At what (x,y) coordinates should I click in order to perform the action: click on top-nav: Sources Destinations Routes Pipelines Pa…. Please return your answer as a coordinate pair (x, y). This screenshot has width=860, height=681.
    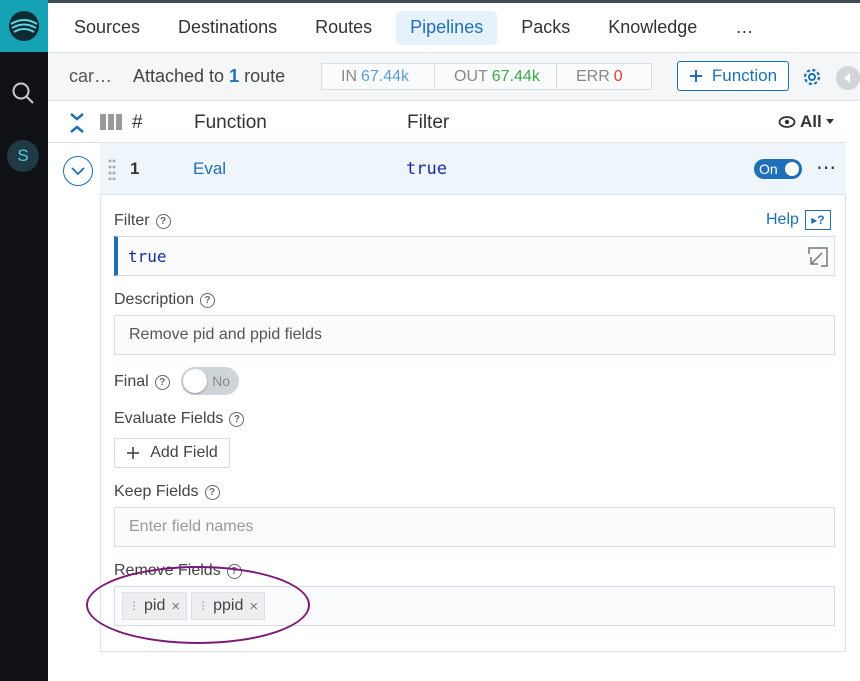
    Looking at the image, I should click on (454, 26).